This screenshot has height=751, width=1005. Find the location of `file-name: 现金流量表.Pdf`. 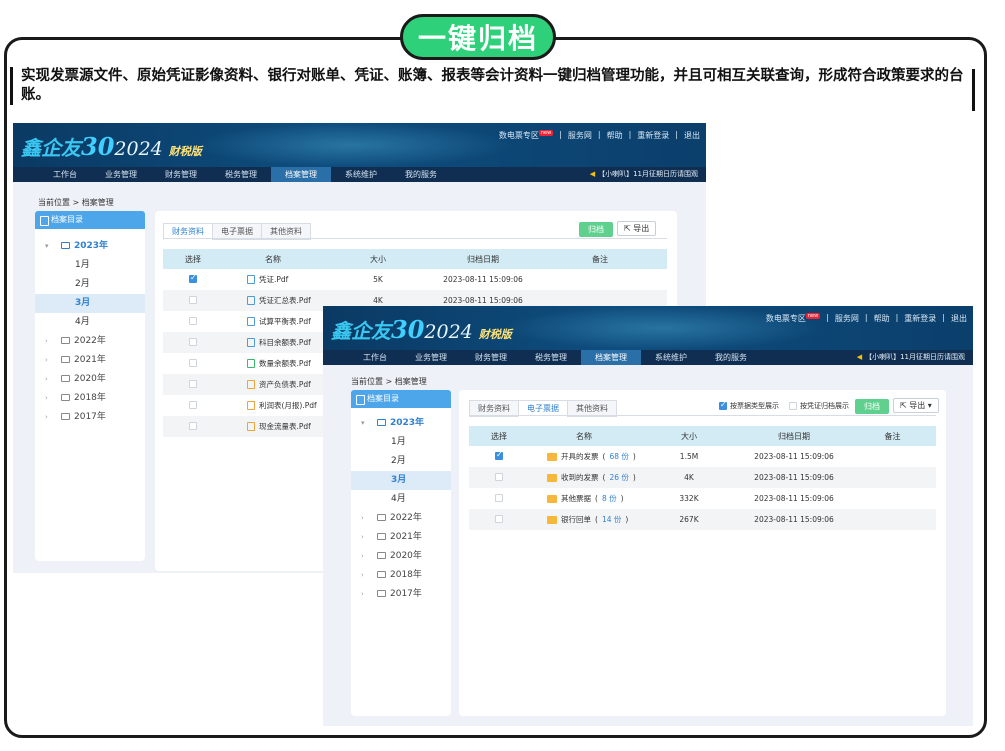

file-name: 现金流量表.Pdf is located at coordinates (285, 426).